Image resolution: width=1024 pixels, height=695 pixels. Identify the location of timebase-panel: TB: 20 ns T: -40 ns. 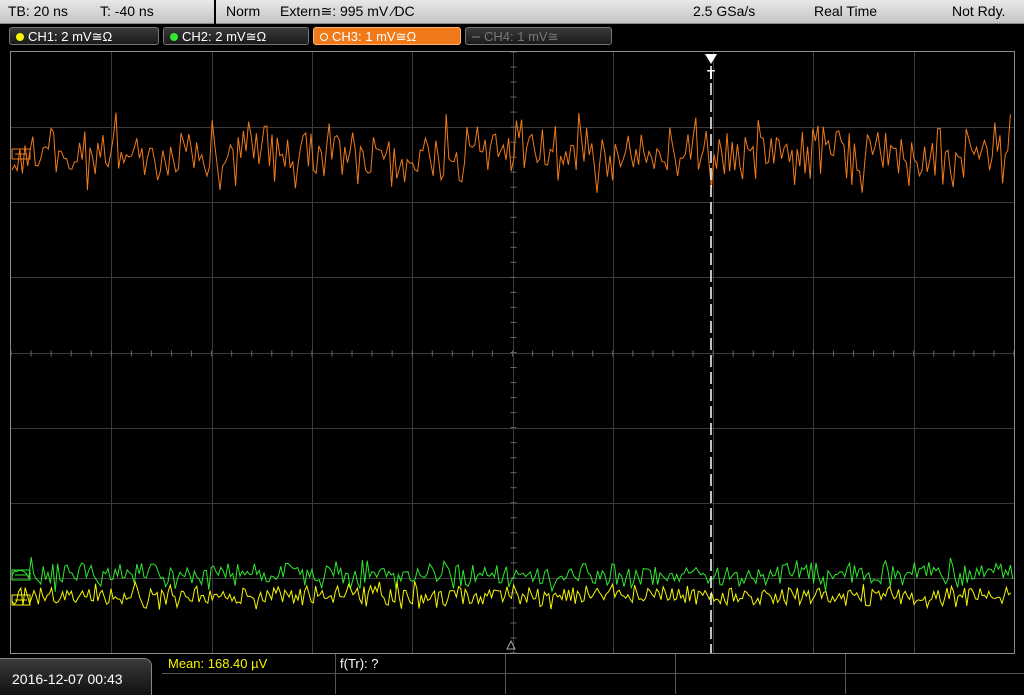
(107, 12).